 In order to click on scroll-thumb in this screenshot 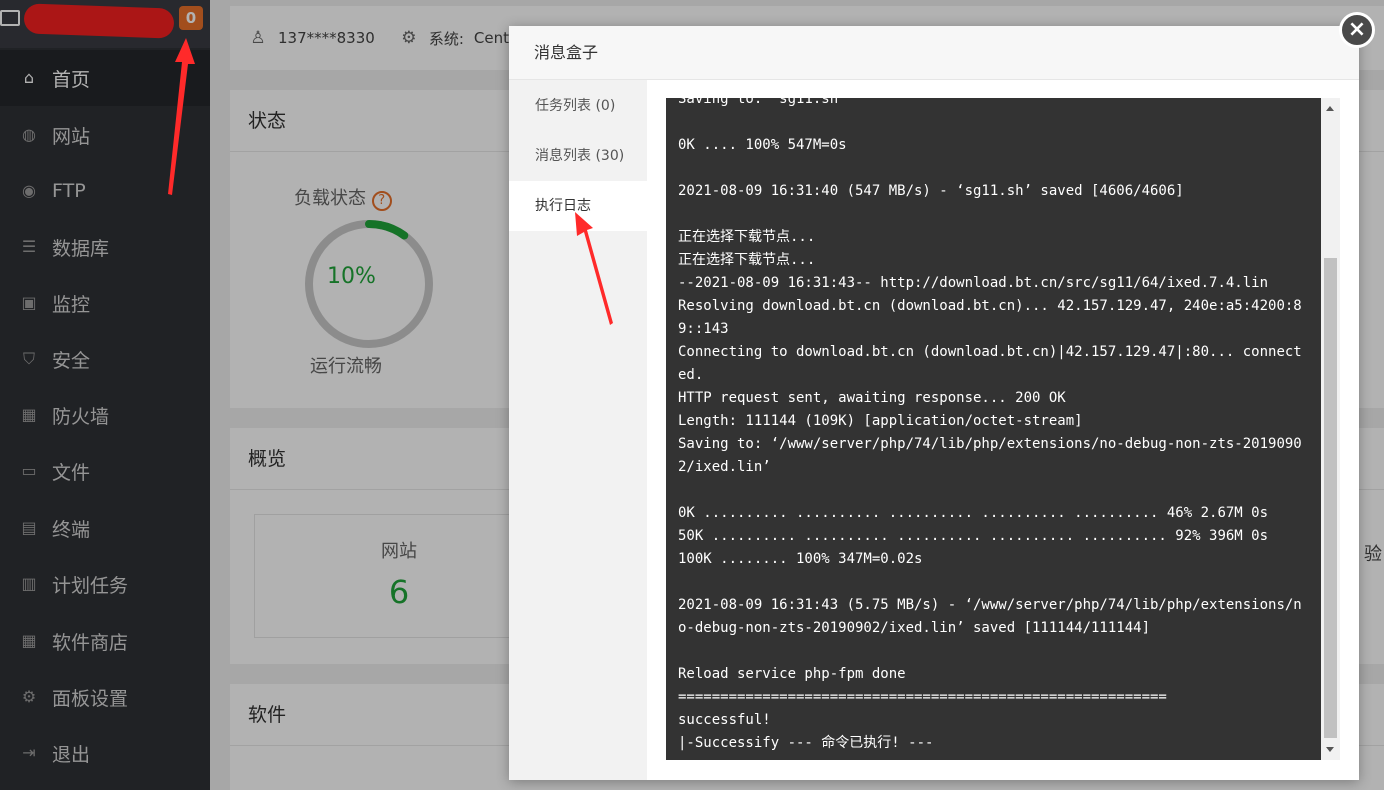, I will do `click(1330, 498)`.